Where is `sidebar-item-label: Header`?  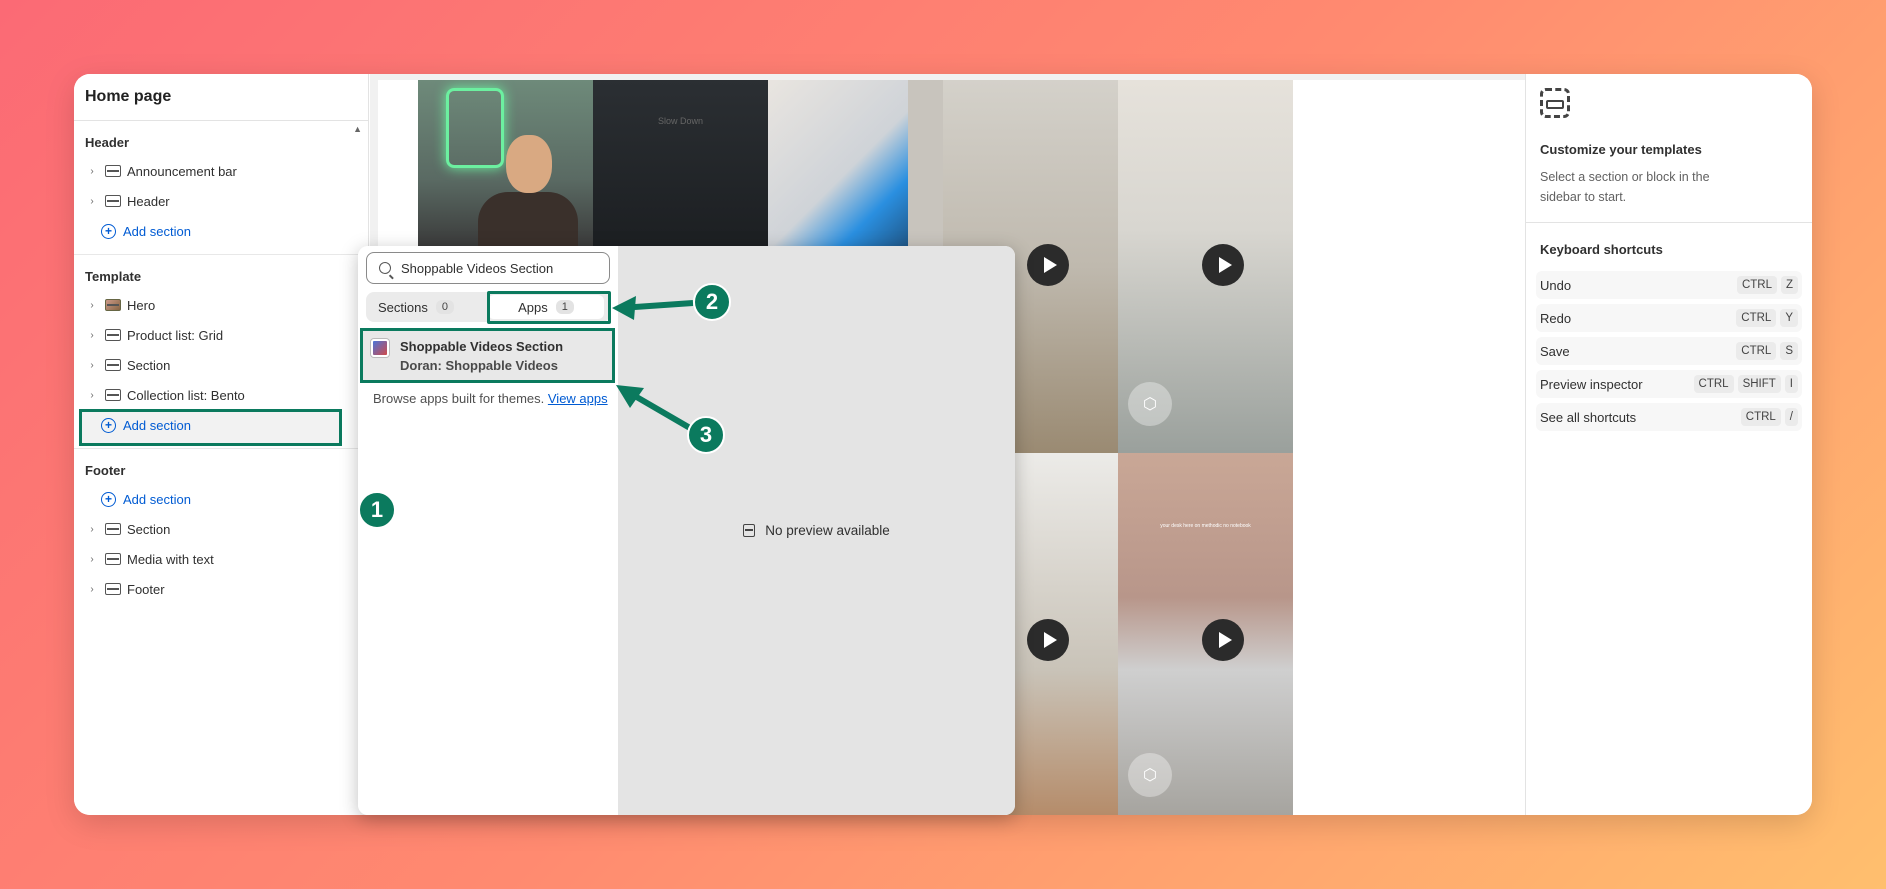 sidebar-item-label: Header is located at coordinates (148, 201).